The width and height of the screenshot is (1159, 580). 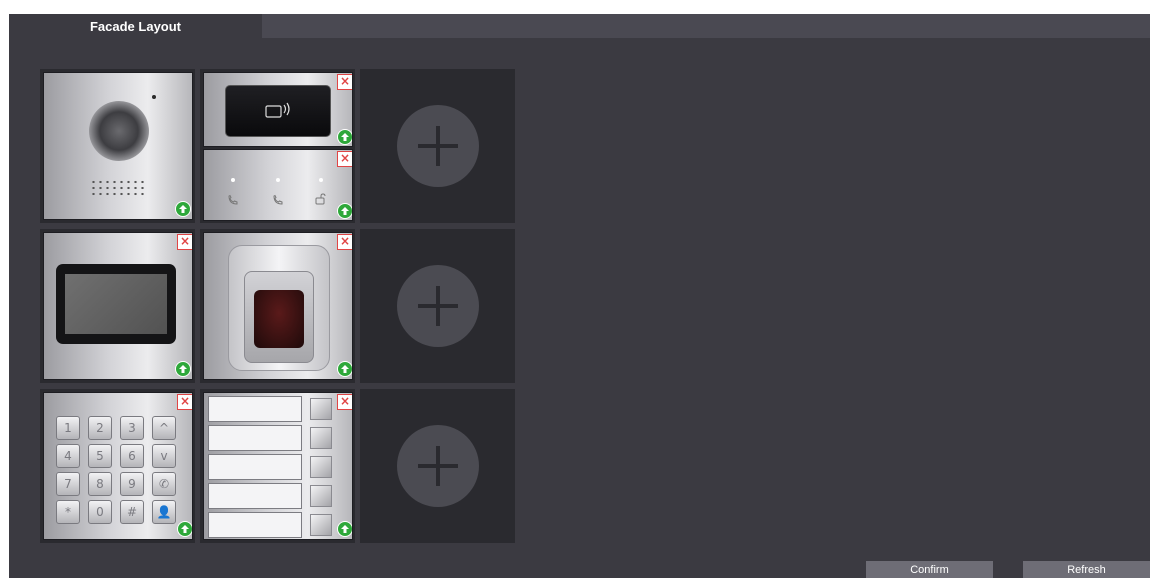 What do you see at coordinates (320, 199) in the screenshot?
I see `unlock-icon` at bounding box center [320, 199].